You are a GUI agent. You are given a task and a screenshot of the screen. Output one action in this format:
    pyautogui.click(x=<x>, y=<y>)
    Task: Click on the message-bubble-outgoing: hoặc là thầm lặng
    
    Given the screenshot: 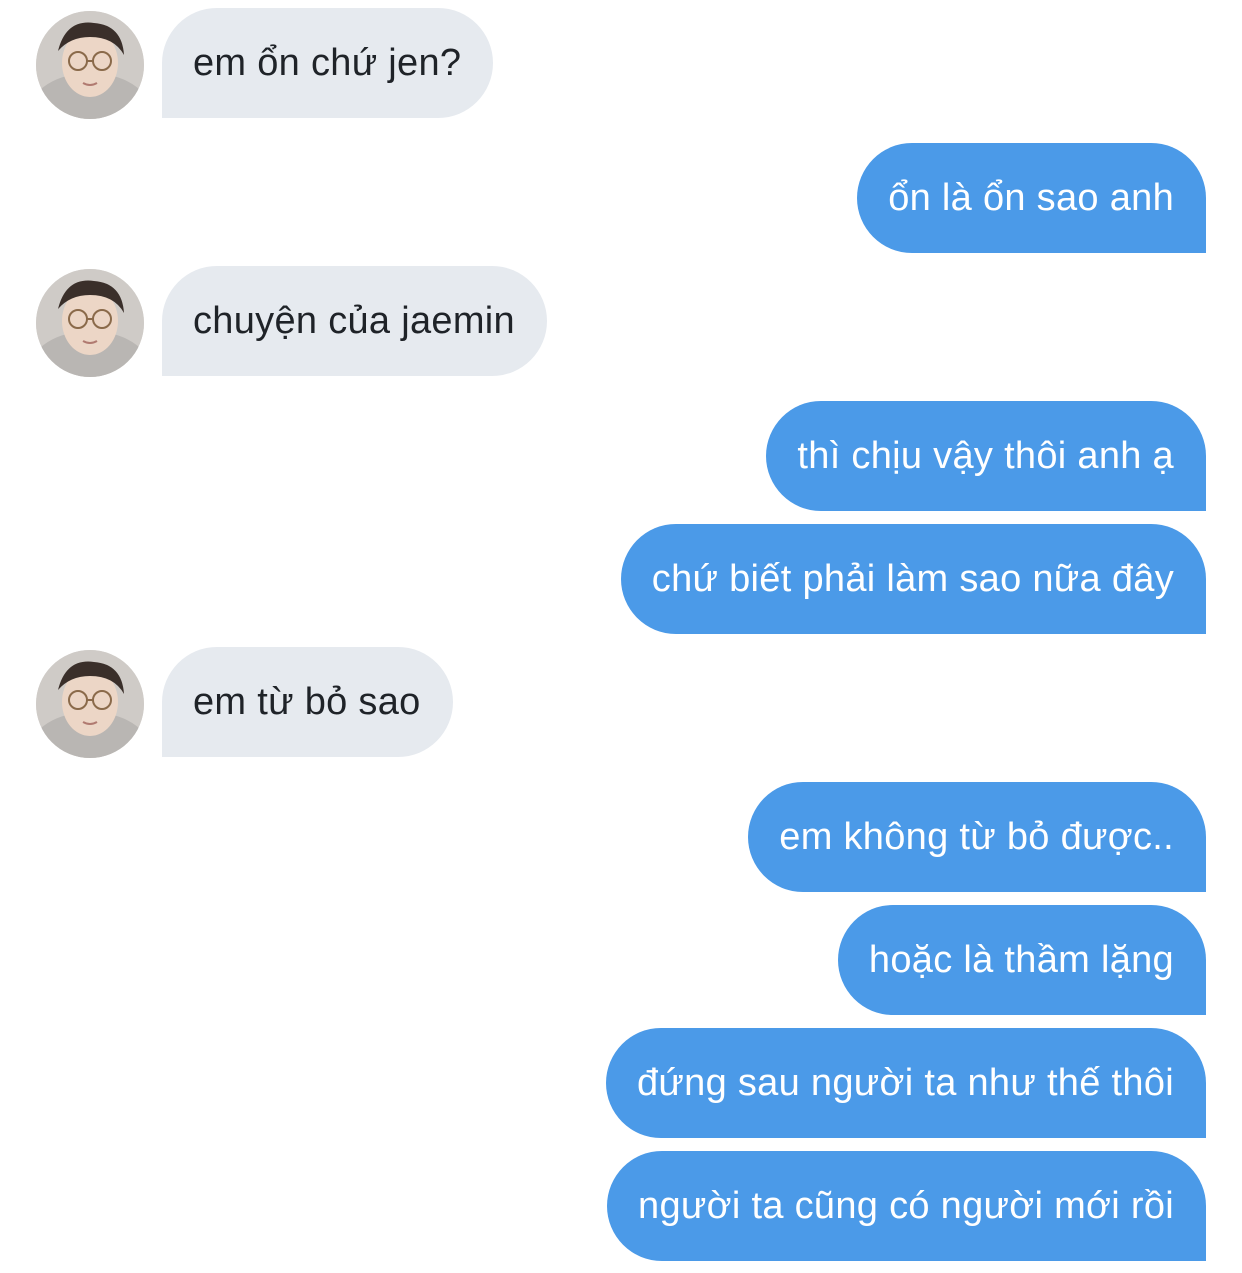 What is the action you would take?
    pyautogui.click(x=1021, y=960)
    